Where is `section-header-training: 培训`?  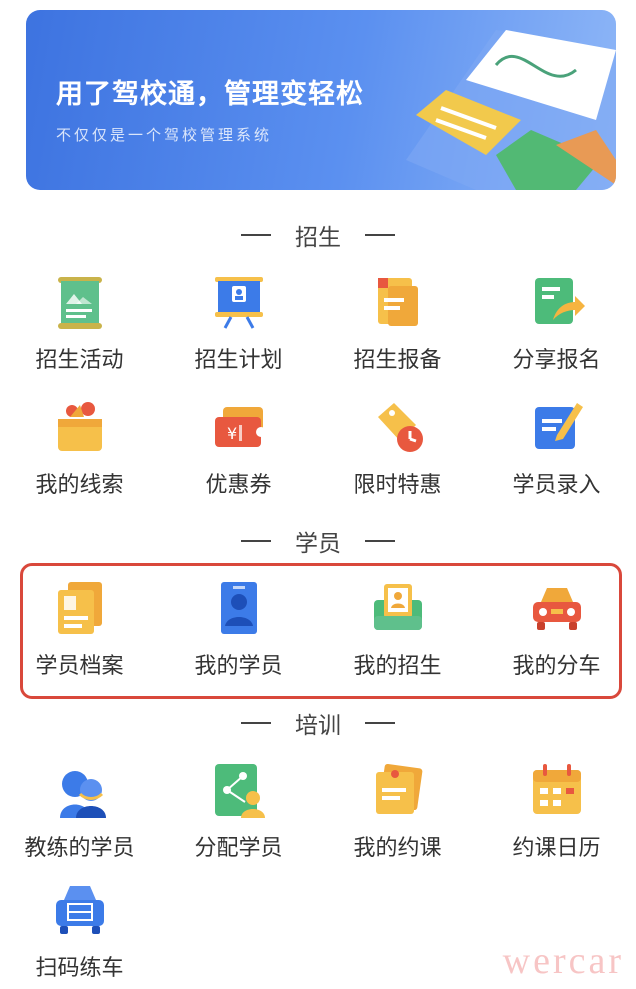 section-header-training: 培训 is located at coordinates (318, 723).